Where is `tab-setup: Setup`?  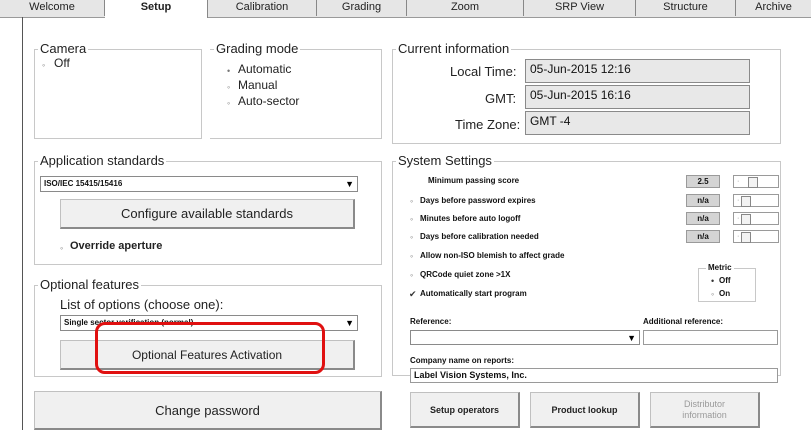
tab-setup: Setup is located at coordinates (156, 9).